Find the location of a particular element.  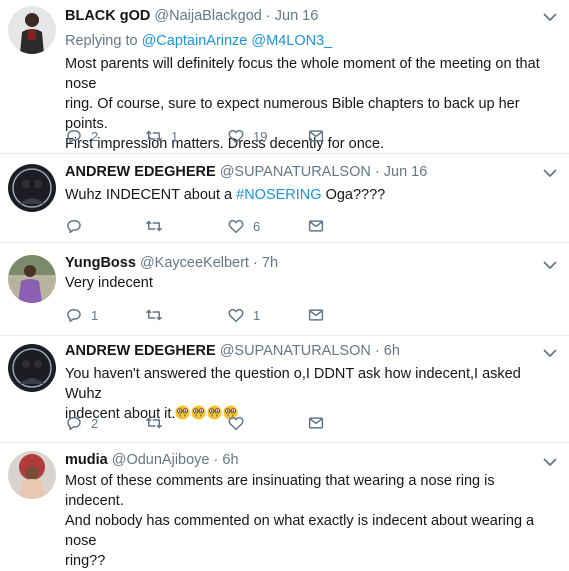

tweet-text: Wuhz INDECENT about a #NOSERING Oga???? is located at coordinates (310, 195).